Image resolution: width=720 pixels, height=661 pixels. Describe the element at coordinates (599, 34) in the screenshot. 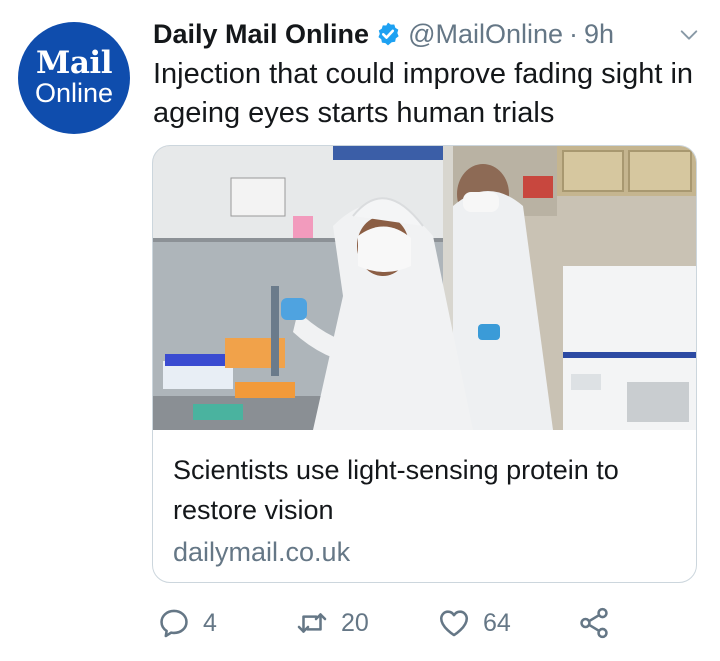

I see `tweet-timestamp: 9h` at that location.